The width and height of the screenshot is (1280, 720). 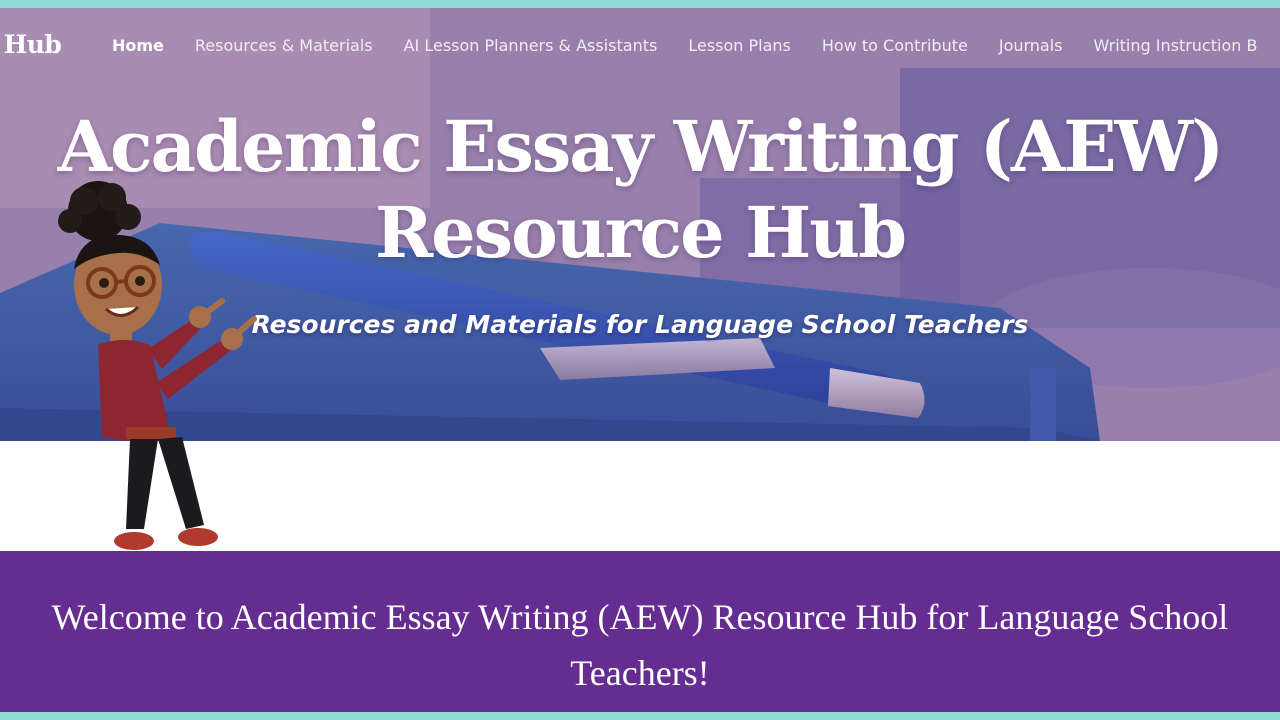 I want to click on nav-link-writing-instruction: Writing Instruction B, so click(x=1176, y=45).